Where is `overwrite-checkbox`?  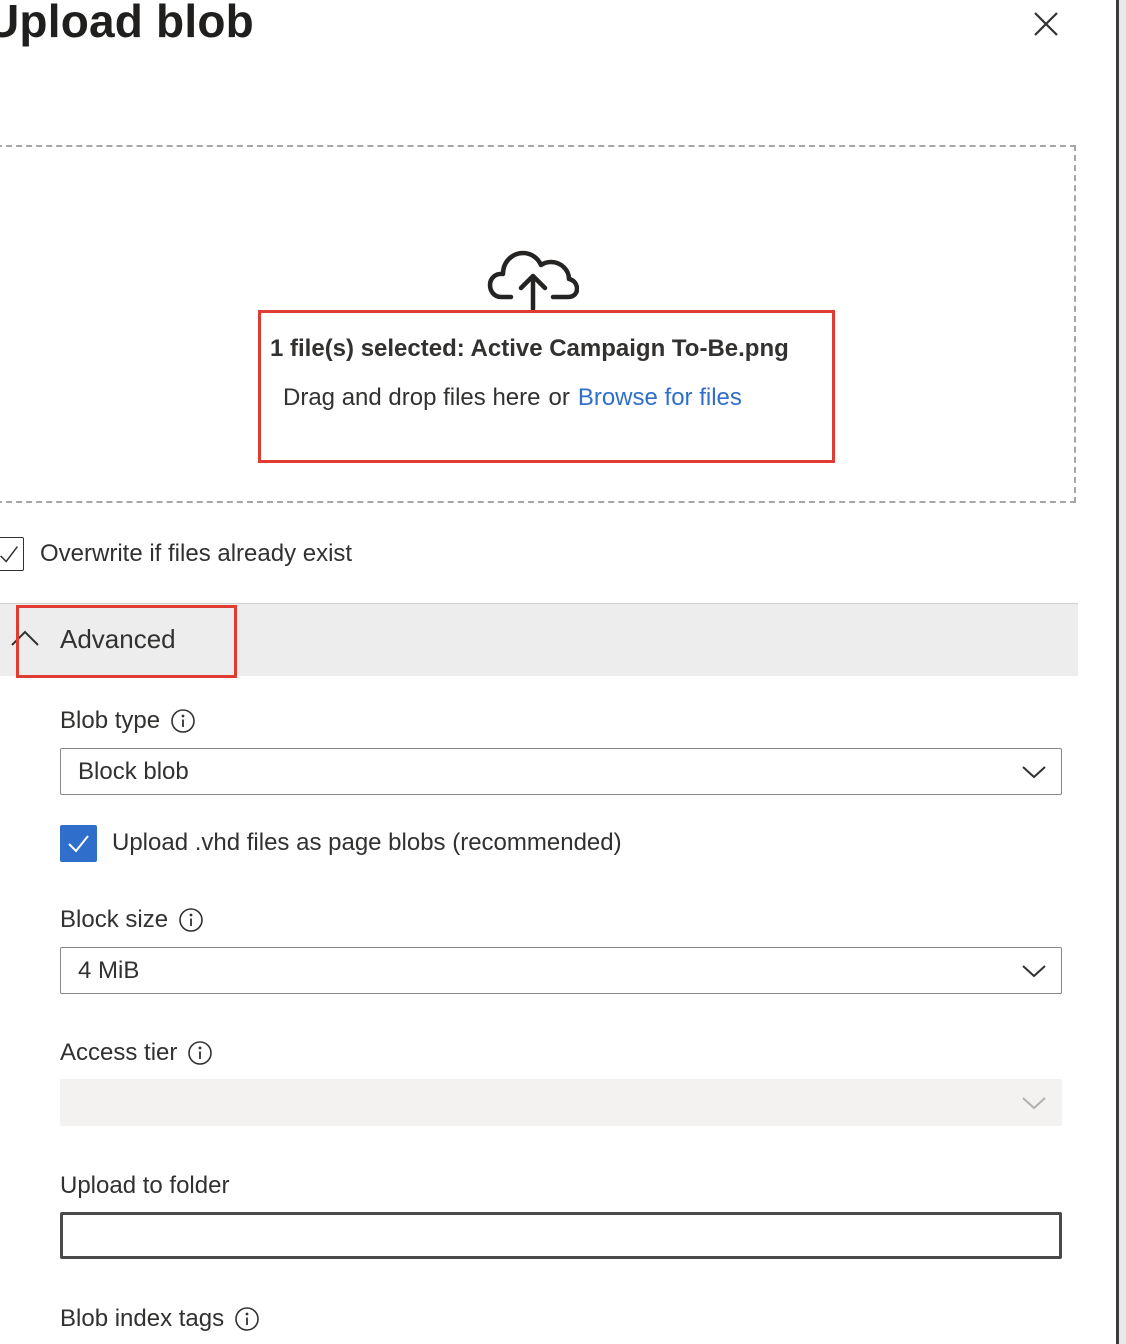 overwrite-checkbox is located at coordinates (12, 554).